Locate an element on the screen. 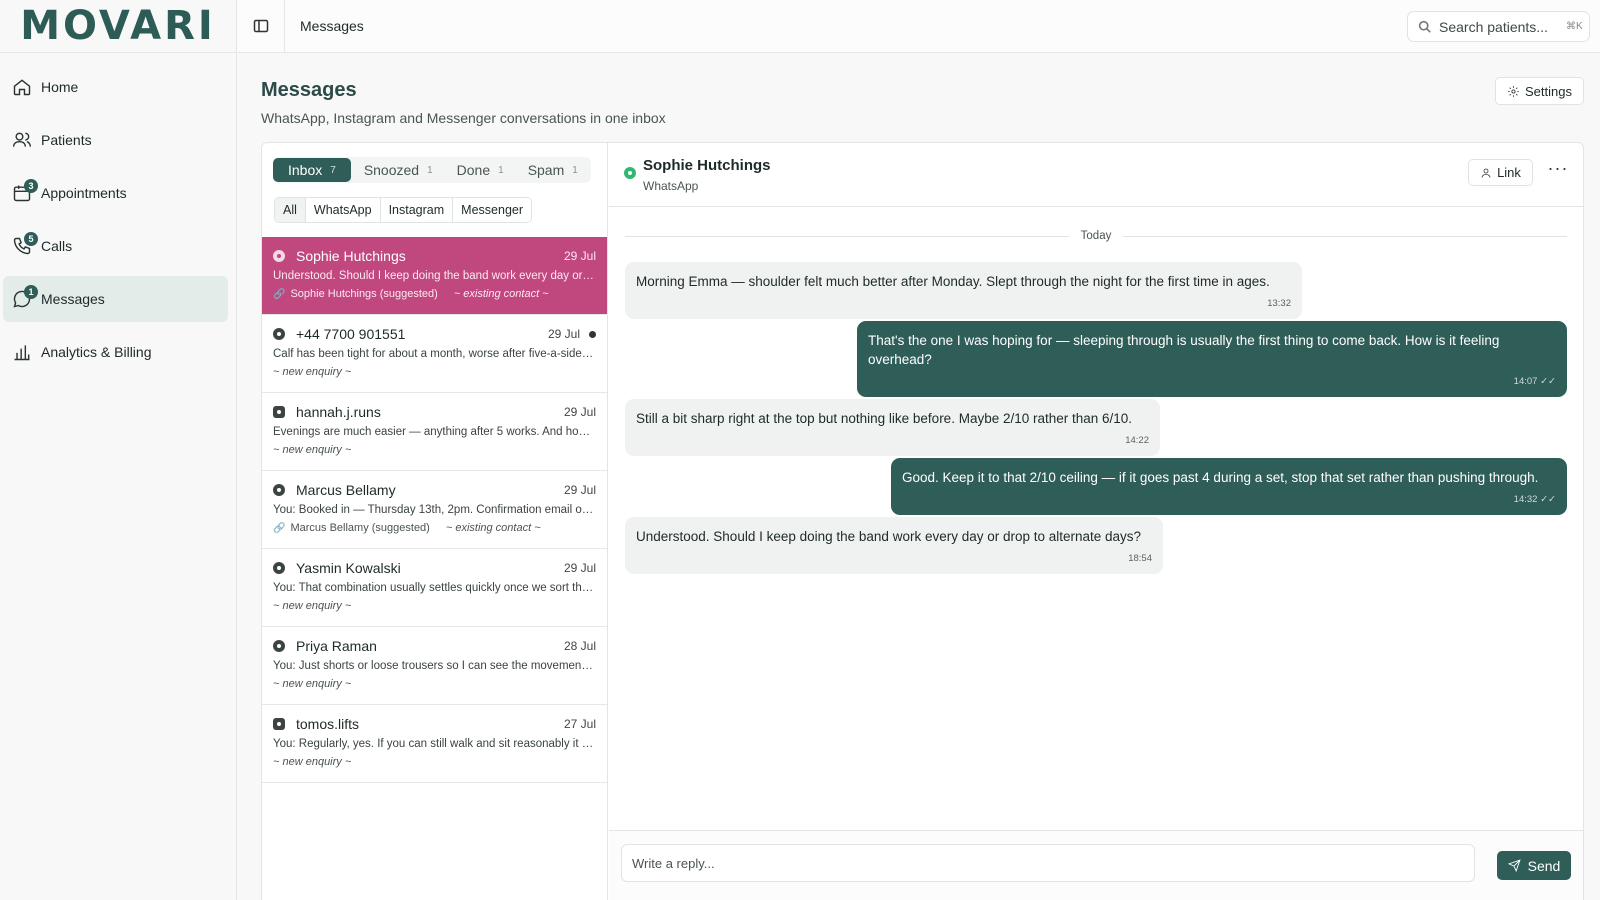 Image resolution: width=1600 pixels, height=900 pixels. message-time: 14:07 ✓✓ is located at coordinates (1534, 381).